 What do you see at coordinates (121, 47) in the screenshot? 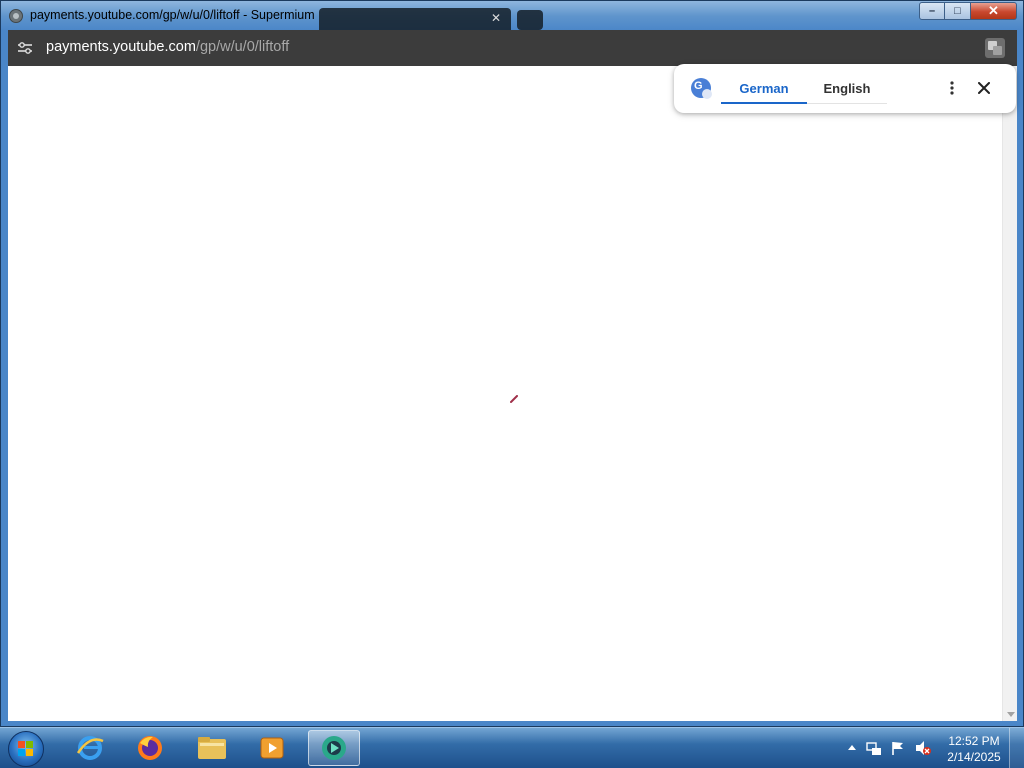
I see `url-host: payments.youtube.com` at bounding box center [121, 47].